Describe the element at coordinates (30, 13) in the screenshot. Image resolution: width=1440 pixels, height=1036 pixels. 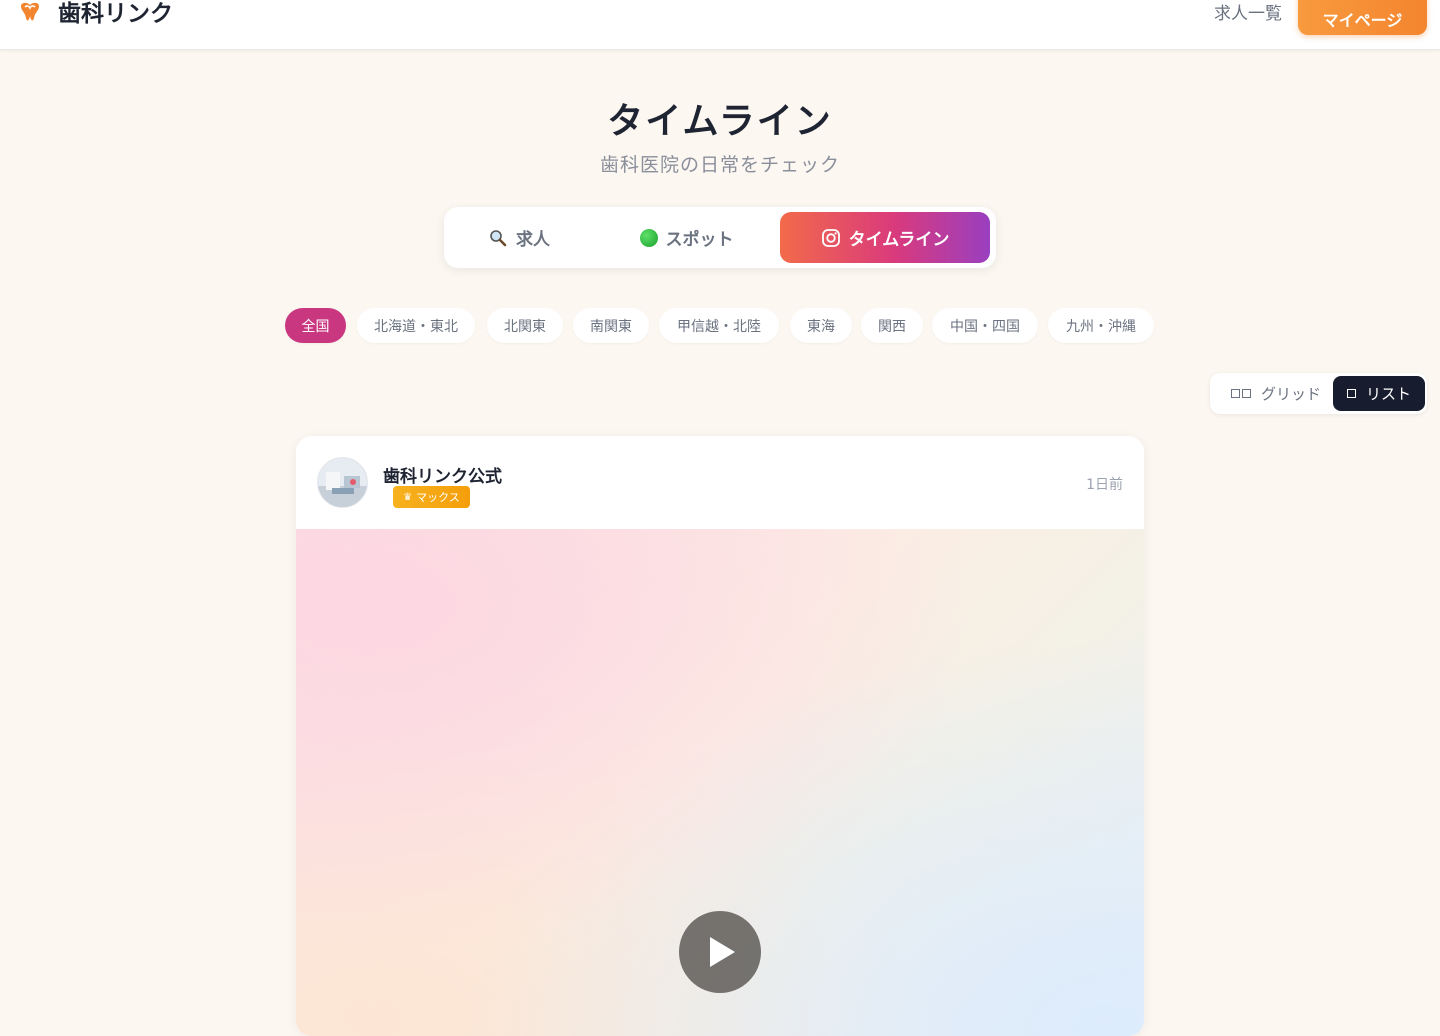
I see `tooth-logo-icon` at that location.